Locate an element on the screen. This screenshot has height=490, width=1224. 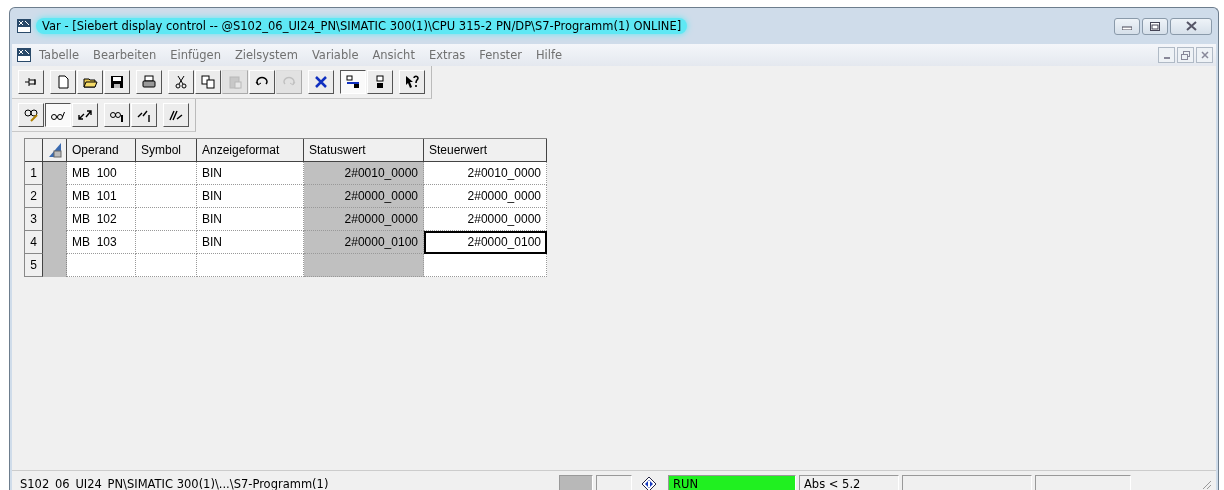
scissors-icon is located at coordinates (181, 82).